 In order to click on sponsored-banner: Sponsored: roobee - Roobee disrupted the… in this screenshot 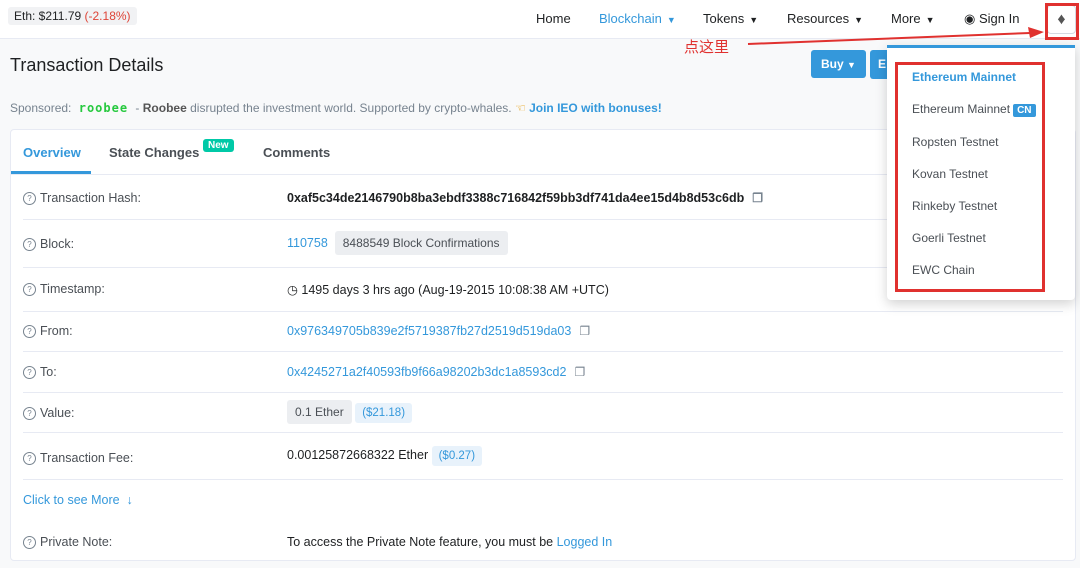, I will do `click(336, 108)`.